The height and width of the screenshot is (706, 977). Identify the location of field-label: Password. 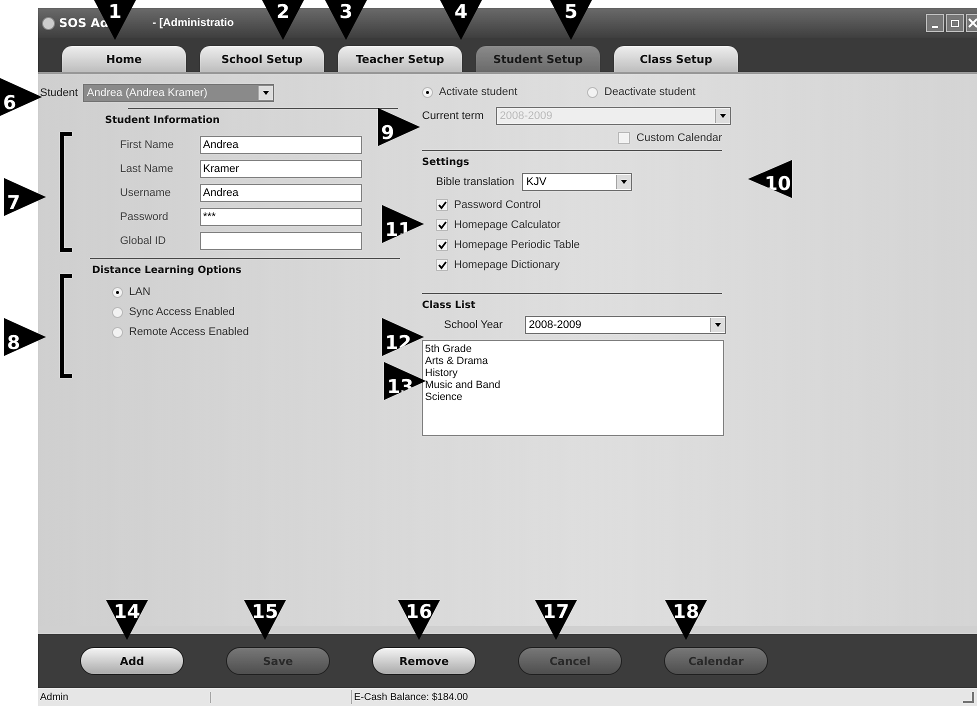
(145, 217).